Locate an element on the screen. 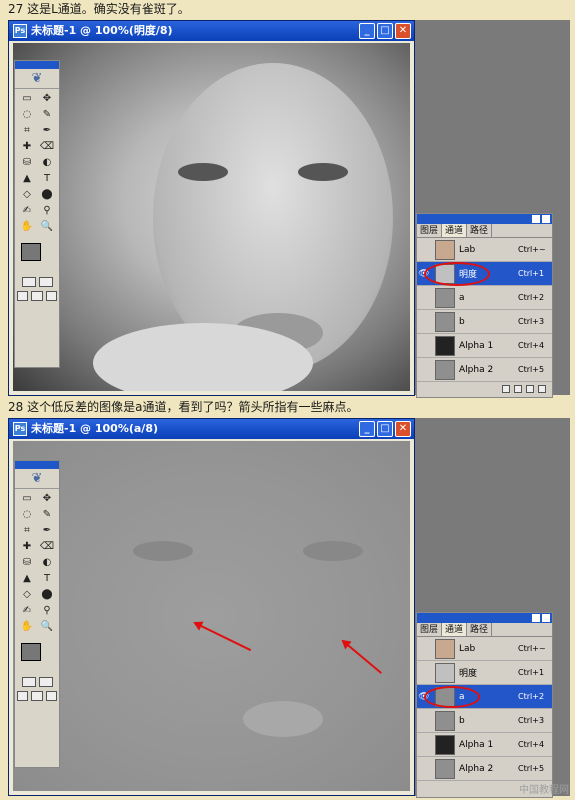 The height and width of the screenshot is (800, 575). new-channel-icon is located at coordinates (530, 389).